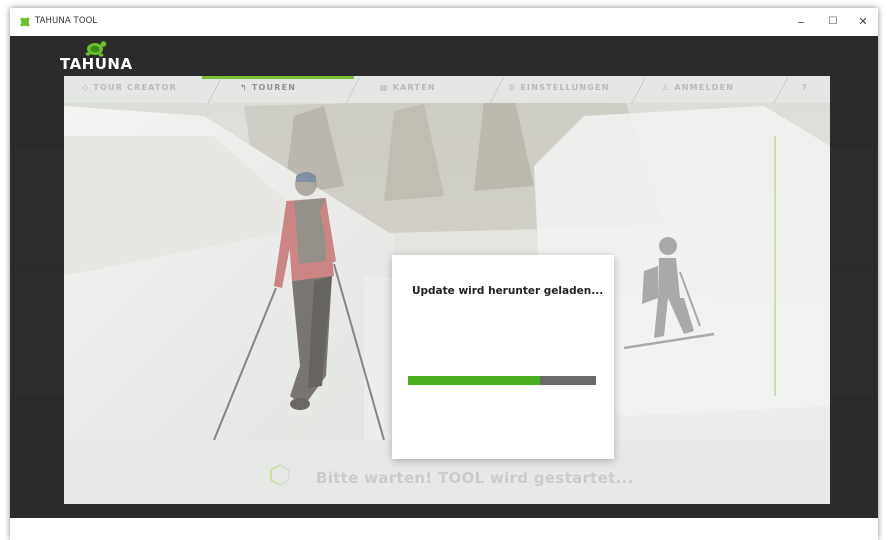 This screenshot has width=888, height=540. Describe the element at coordinates (801, 22) in the screenshot. I see `minimize-button: –` at that location.